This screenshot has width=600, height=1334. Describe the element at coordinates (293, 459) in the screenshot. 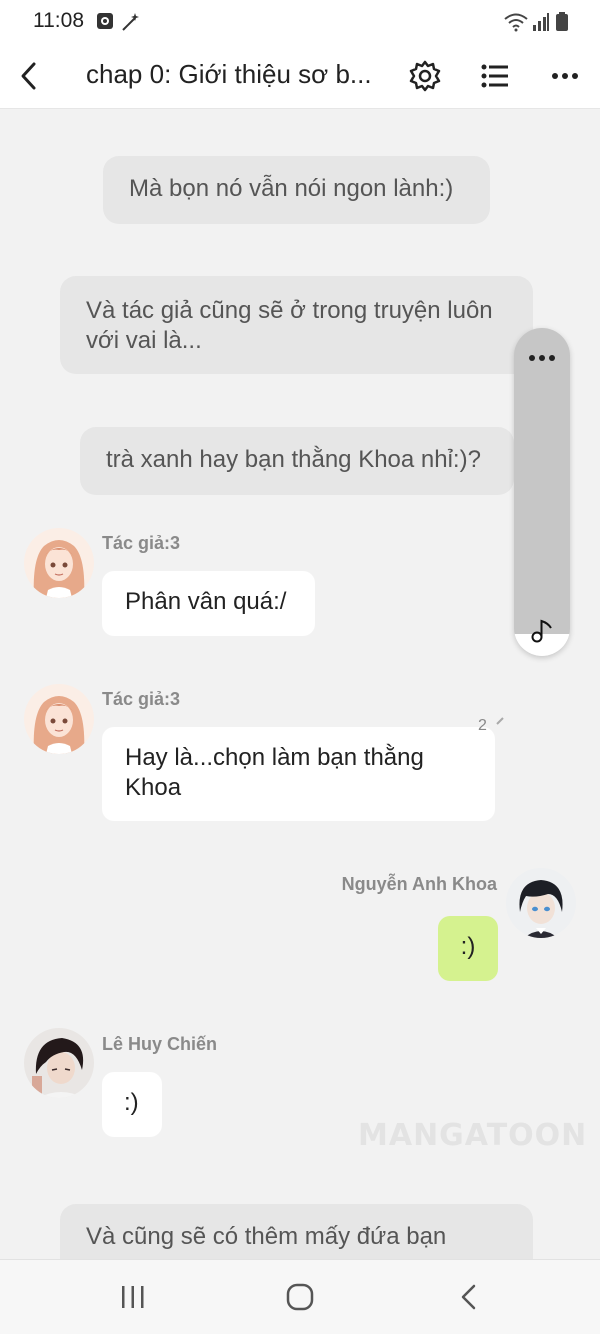

I see `narration-text: trà xanh hay bạn thằng Khoa nhỉ:)?` at that location.